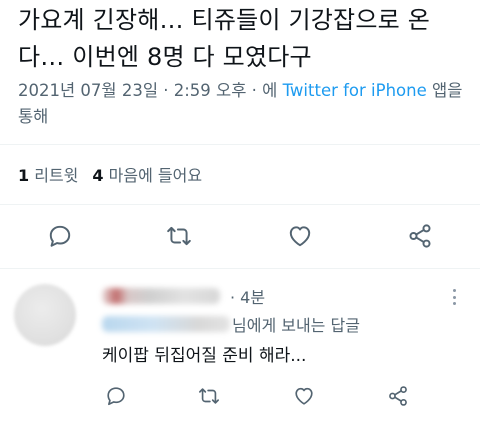  Describe the element at coordinates (224, 38) in the screenshot. I see `tweet-text: 가요계 긴장해… 티쥬들이 기강잡으로 온다… 이번엔 8명 다 모였다구` at that location.